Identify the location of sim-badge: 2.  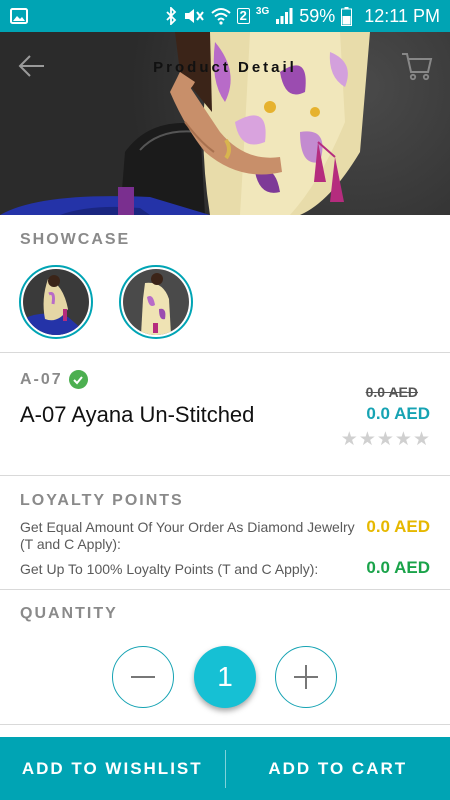
(243, 16).